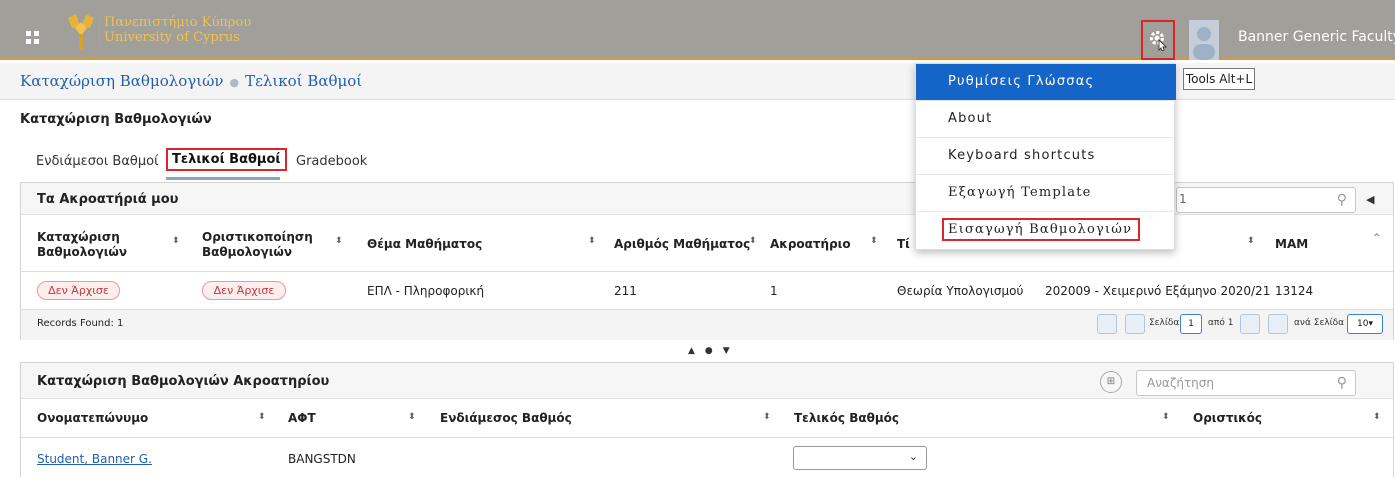  What do you see at coordinates (92, 245) in the screenshot?
I see `col-grade-entry: Καταχώριση Βαθμολογιών` at bounding box center [92, 245].